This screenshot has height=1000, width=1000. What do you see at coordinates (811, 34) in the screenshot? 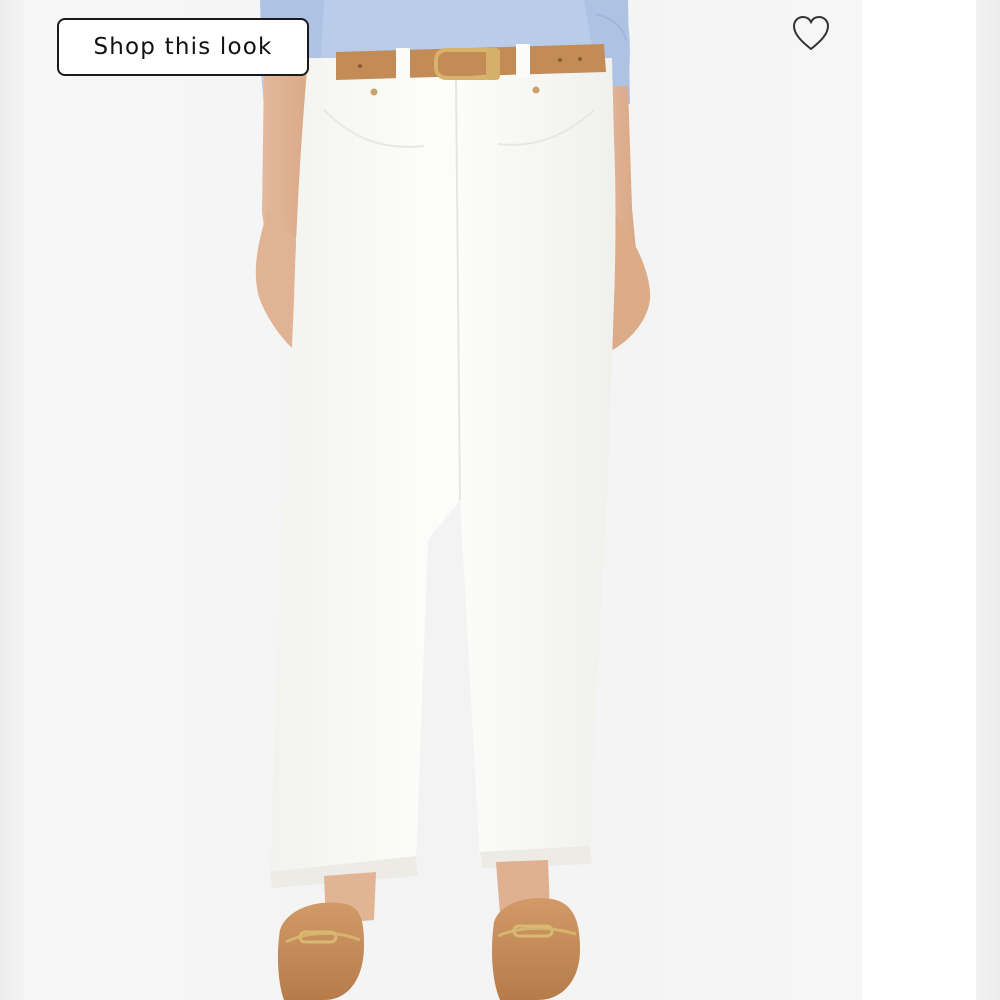
I see `heart-icon` at bounding box center [811, 34].